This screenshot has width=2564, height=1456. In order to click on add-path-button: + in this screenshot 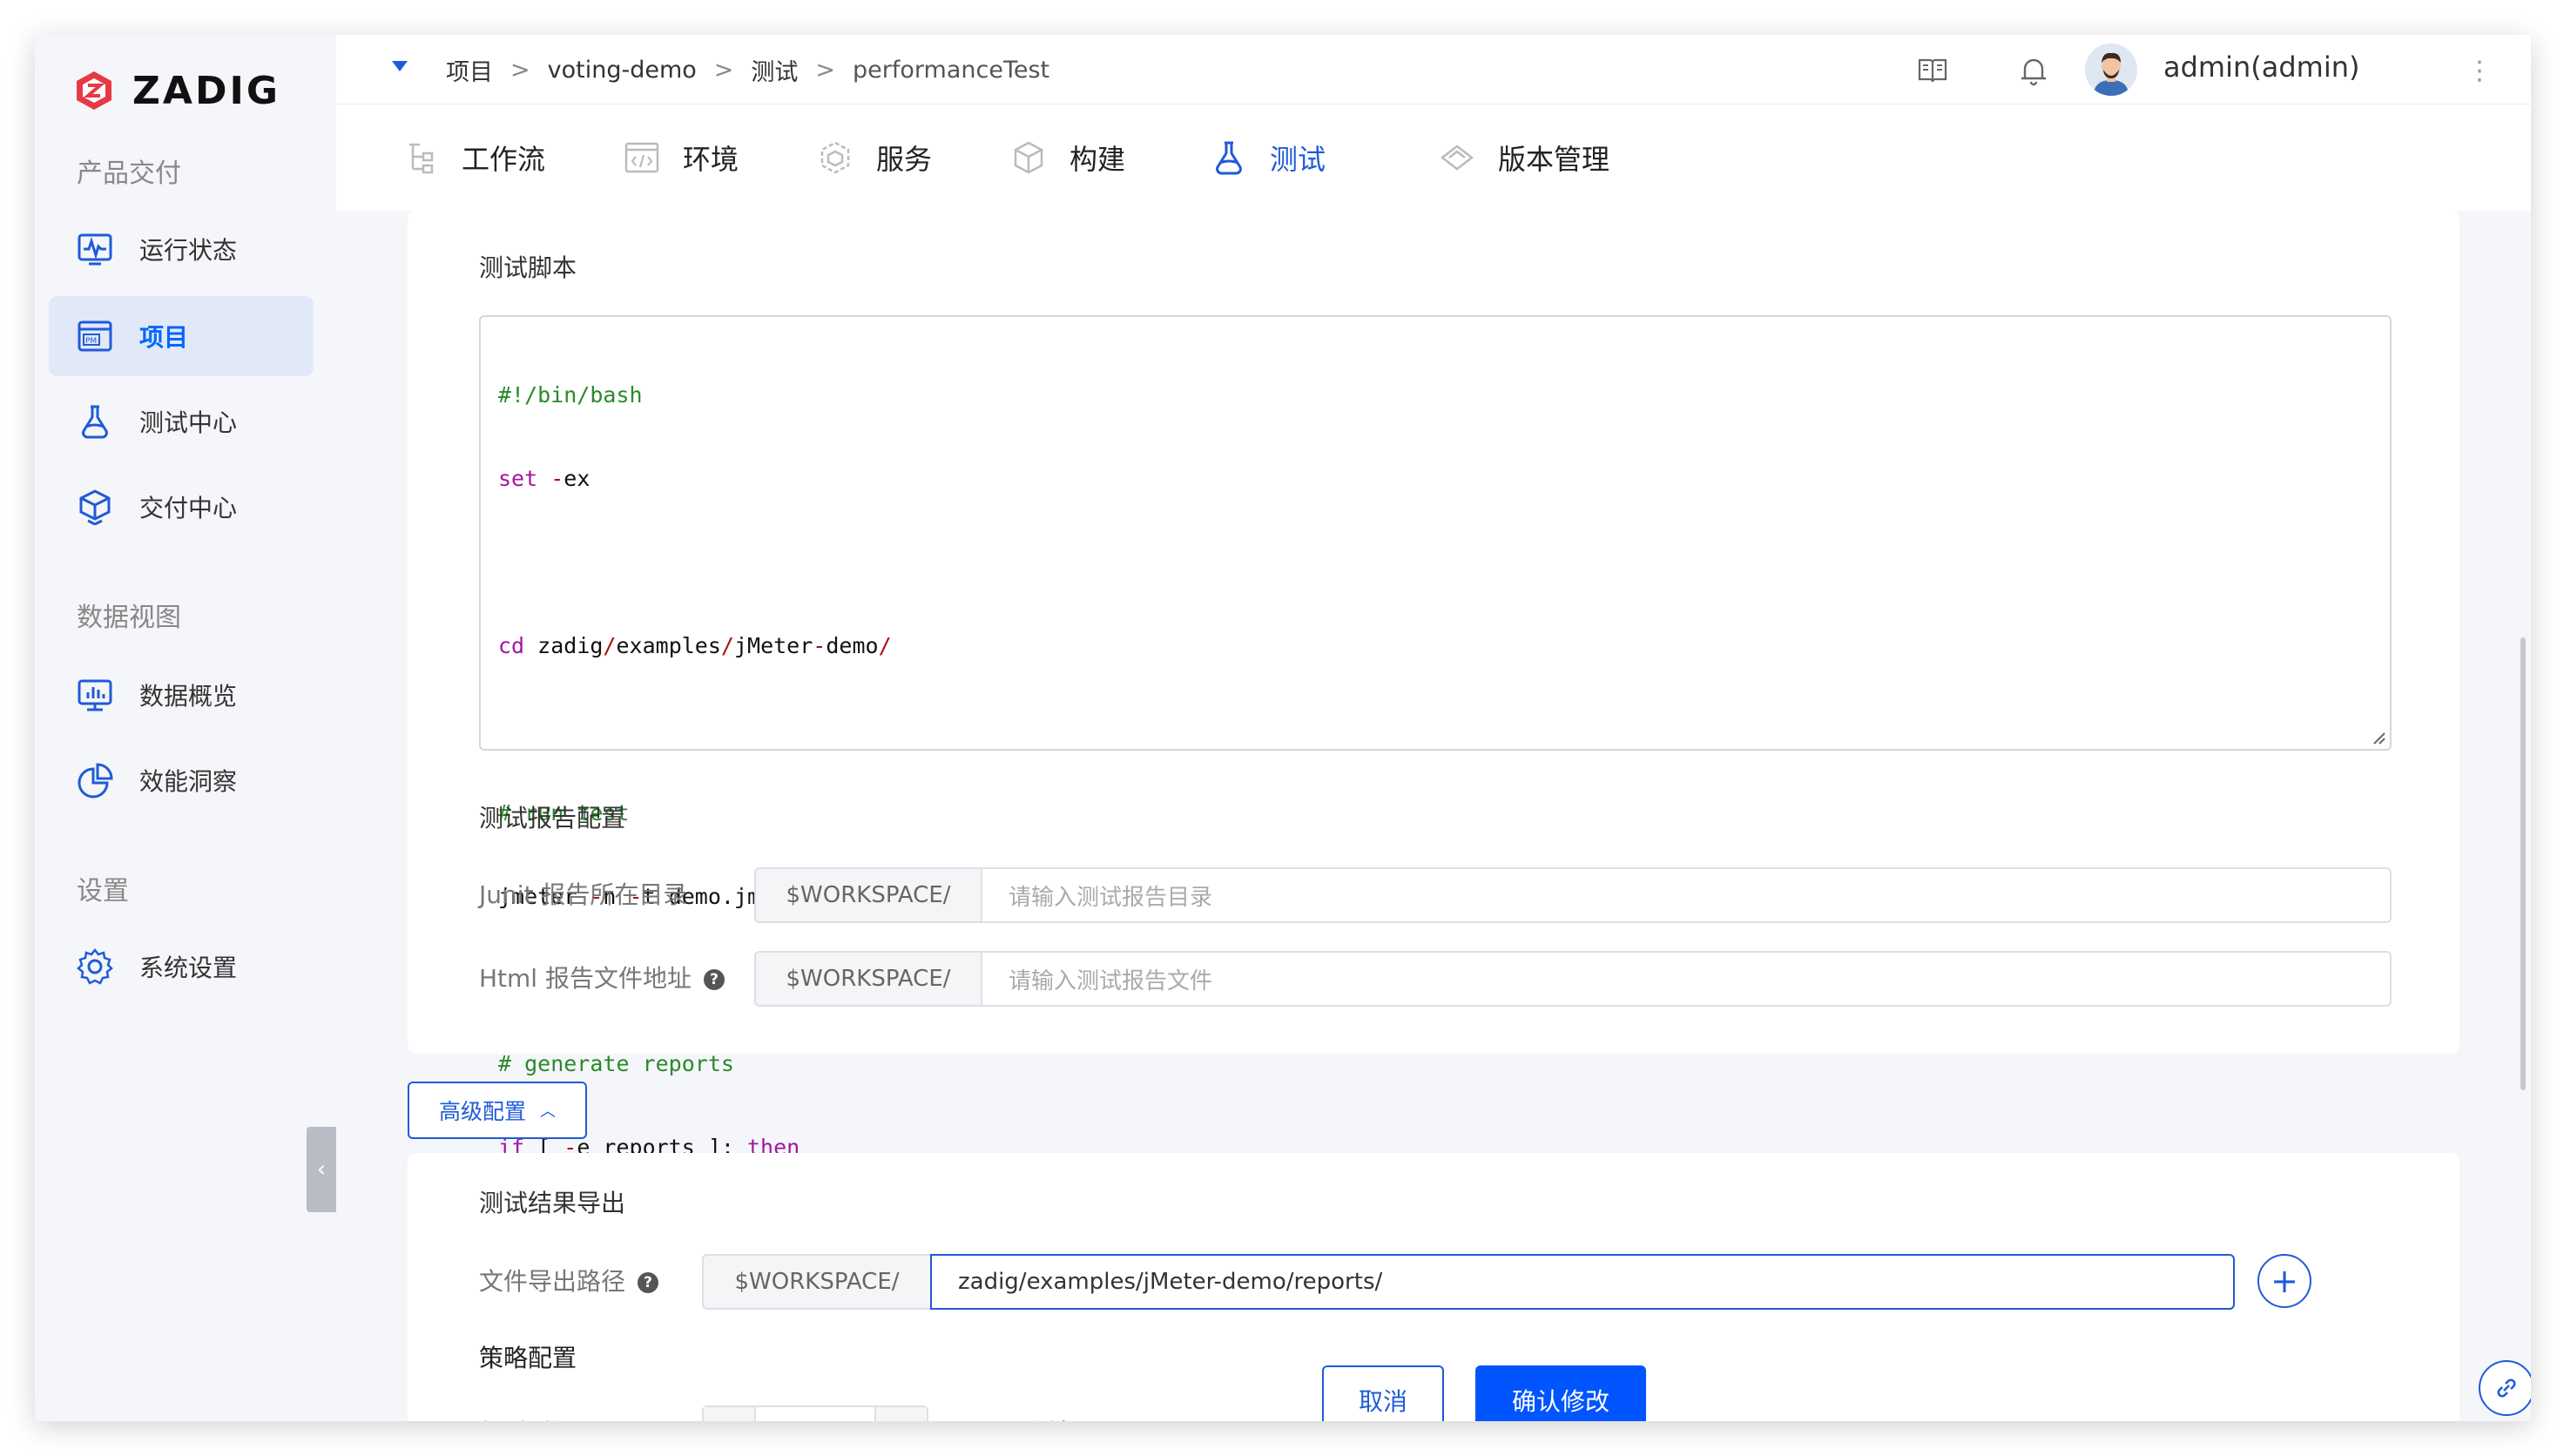, I will do `click(2284, 1281)`.